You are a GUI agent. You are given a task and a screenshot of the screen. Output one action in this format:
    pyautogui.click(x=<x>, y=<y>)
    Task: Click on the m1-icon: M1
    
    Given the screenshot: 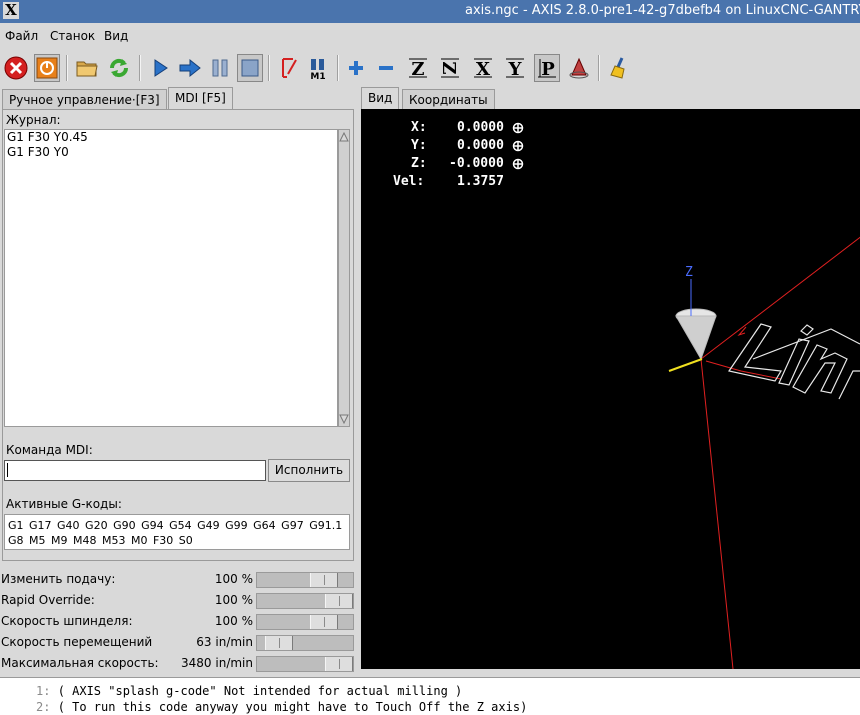 What is the action you would take?
    pyautogui.click(x=318, y=69)
    